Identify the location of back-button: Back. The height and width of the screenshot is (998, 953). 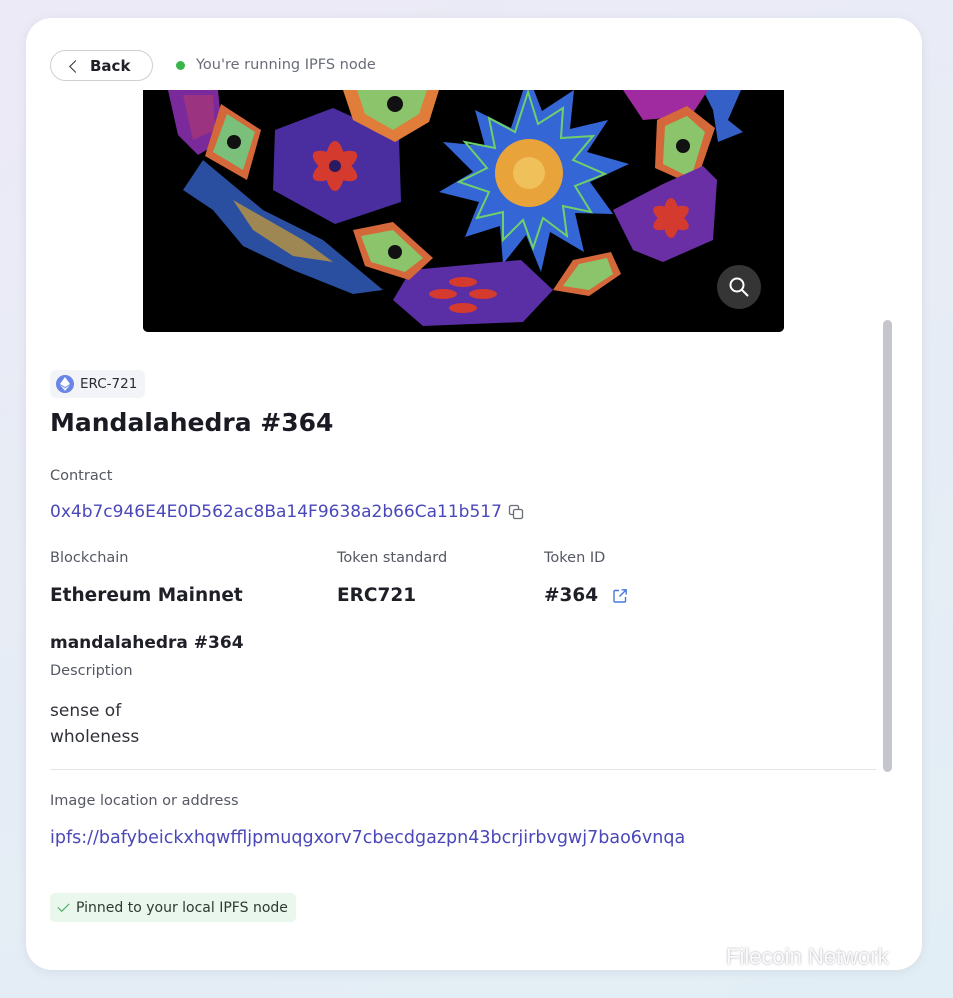
(101, 65).